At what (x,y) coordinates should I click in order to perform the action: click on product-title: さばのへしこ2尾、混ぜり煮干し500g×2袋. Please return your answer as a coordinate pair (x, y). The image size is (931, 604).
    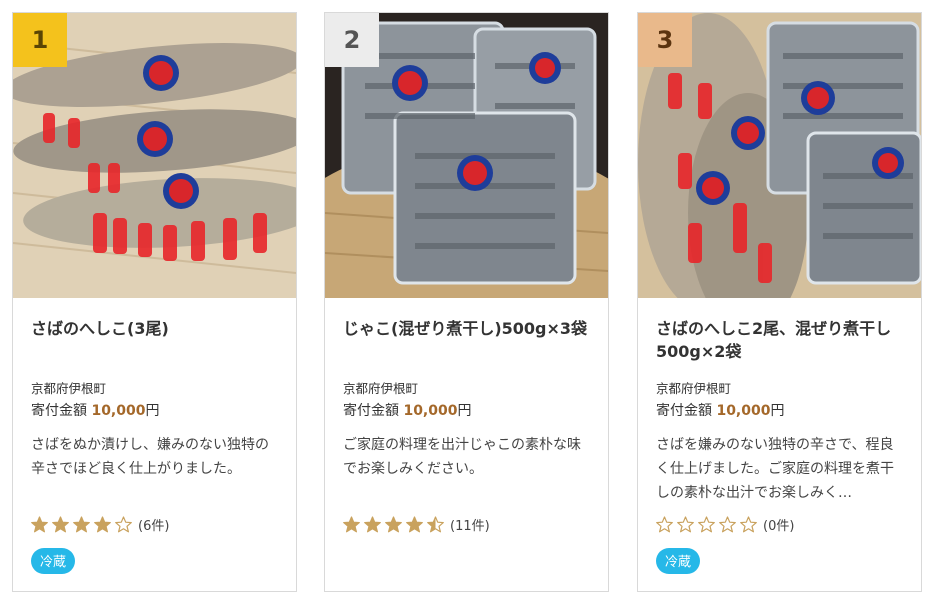
    Looking at the image, I should click on (781, 340).